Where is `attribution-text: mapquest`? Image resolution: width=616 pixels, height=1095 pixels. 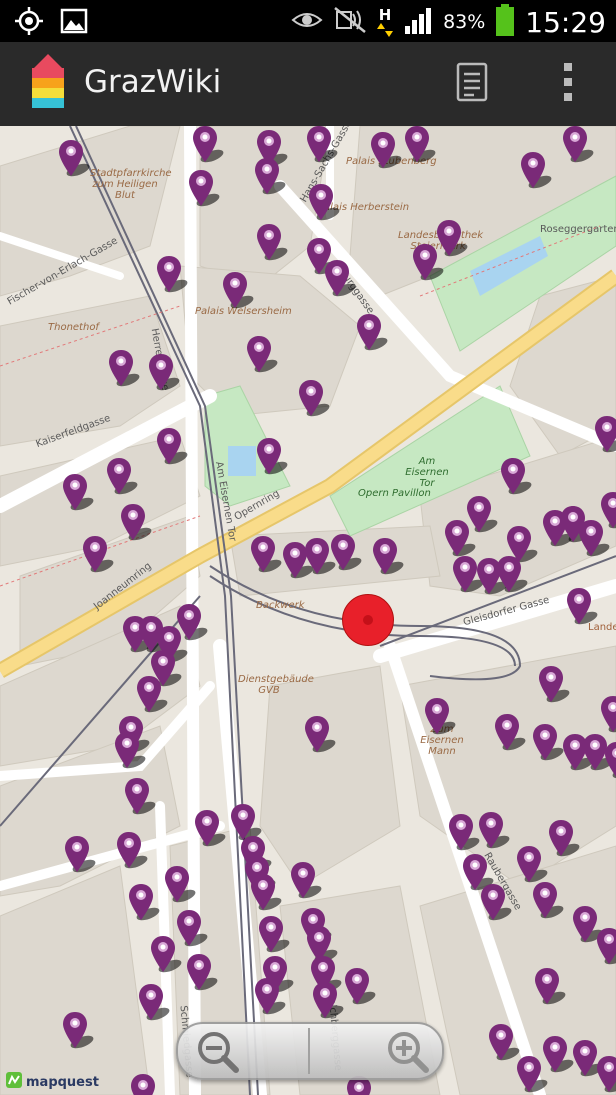 attribution-text: mapquest is located at coordinates (62, 1082).